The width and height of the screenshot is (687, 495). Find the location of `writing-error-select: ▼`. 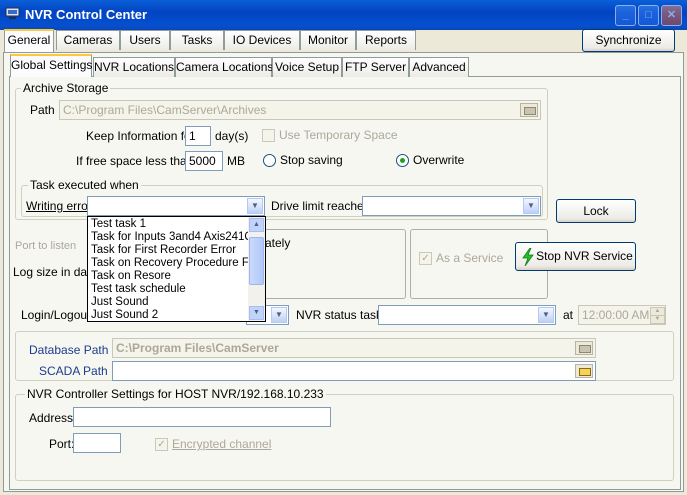

writing-error-select: ▼ is located at coordinates (176, 206).